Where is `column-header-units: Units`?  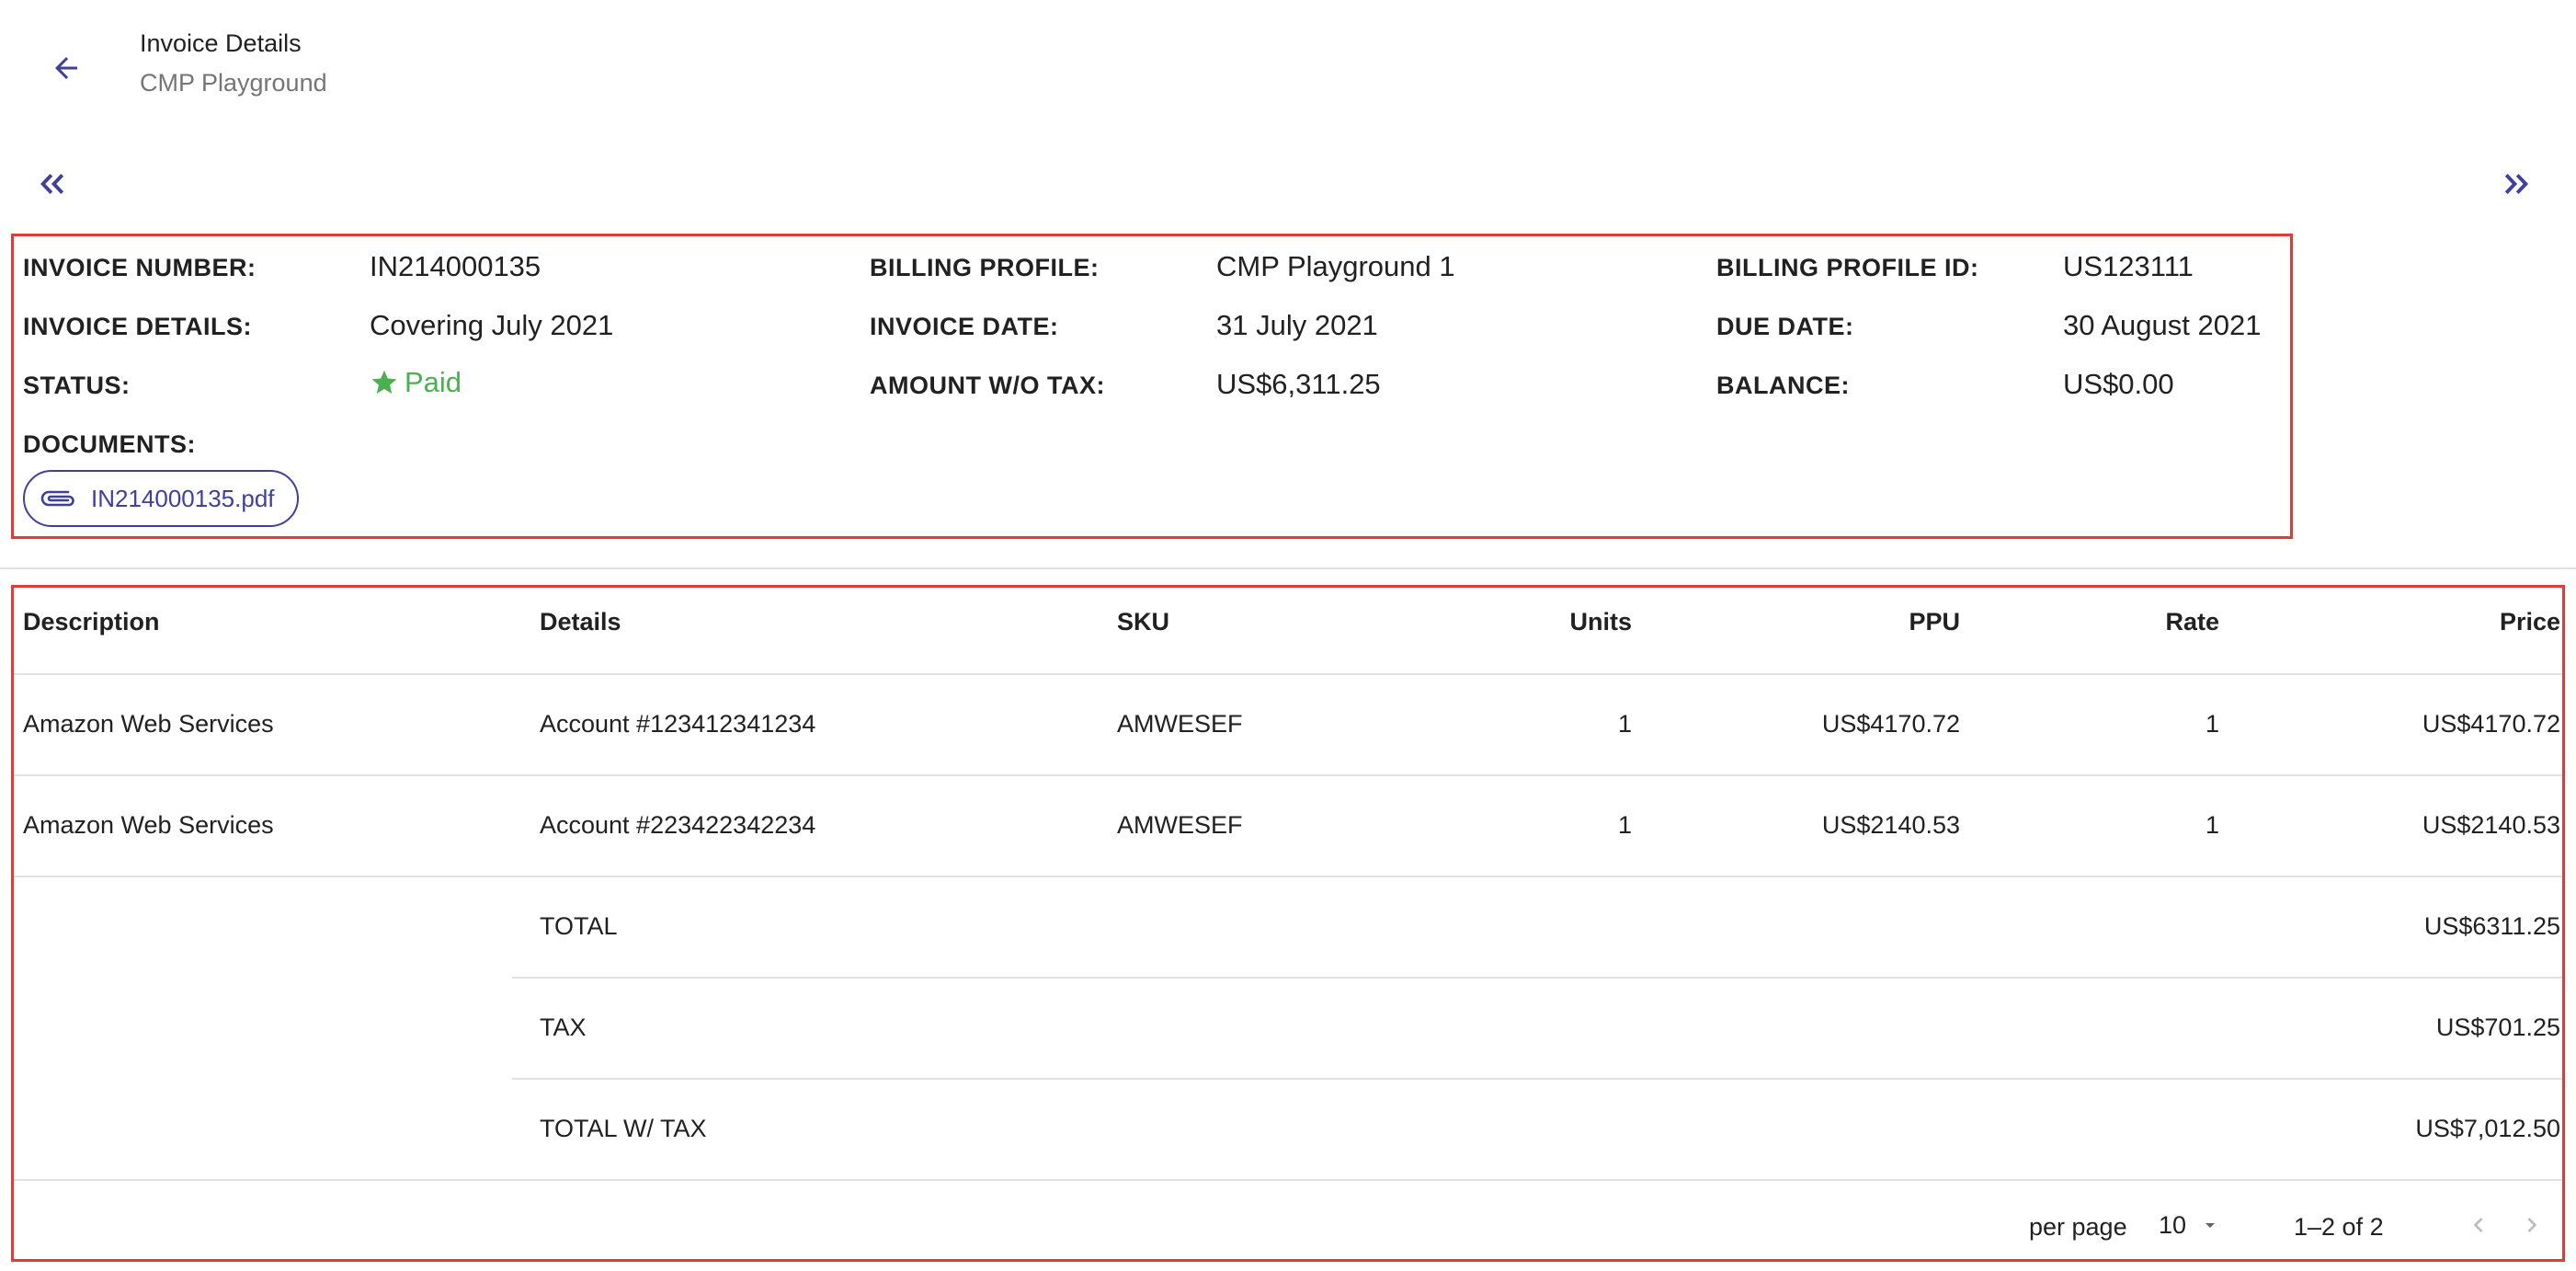 column-header-units: Units is located at coordinates (1601, 622).